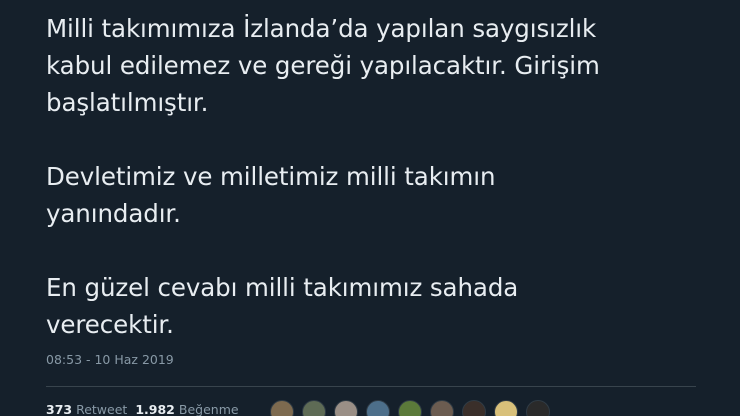 The height and width of the screenshot is (416, 740). I want to click on tweet-line: yanındadır., so click(113, 213).